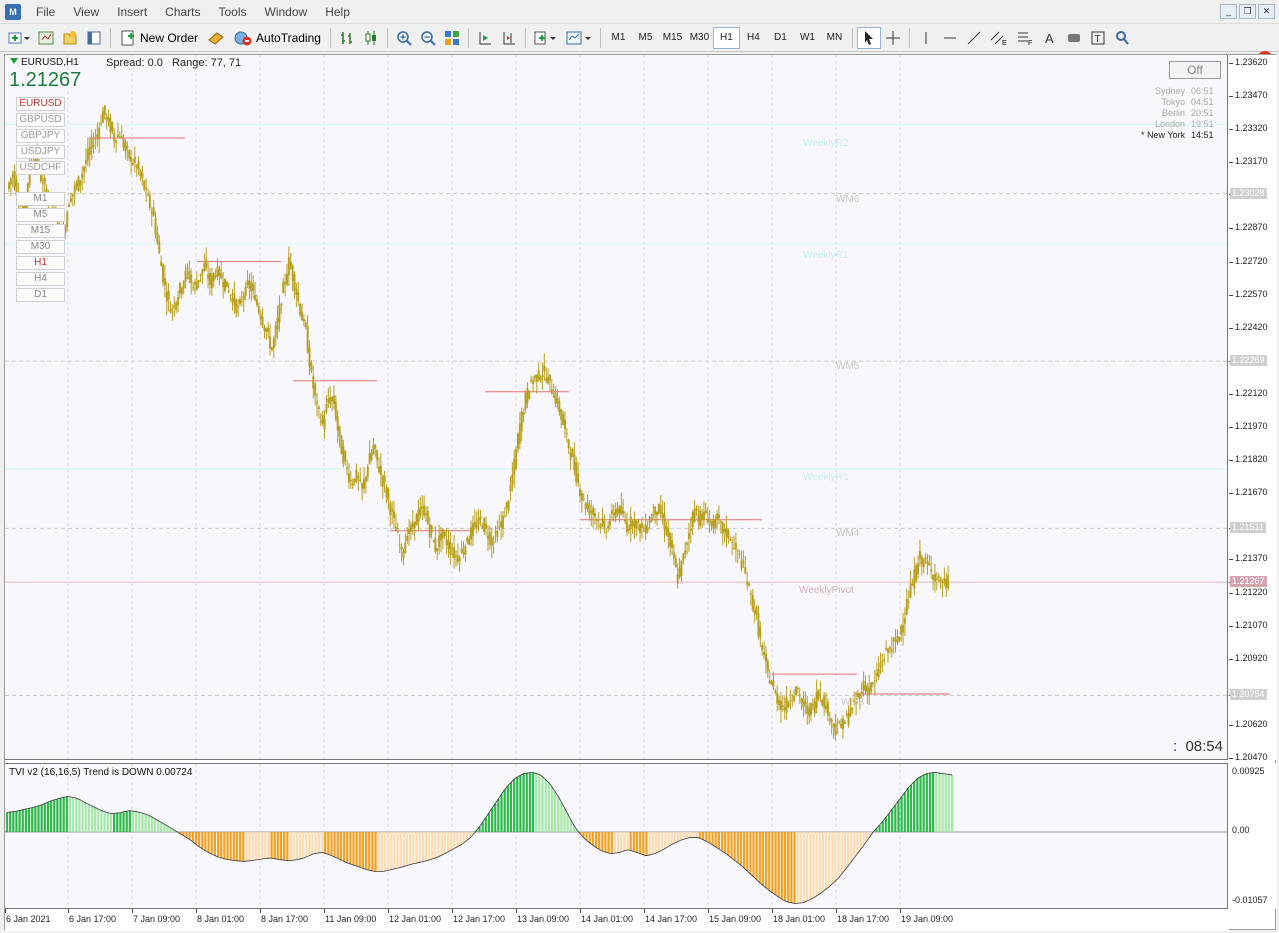 This screenshot has width=1279, height=933. What do you see at coordinates (159, 38) in the screenshot?
I see `new-order-button: New Order` at bounding box center [159, 38].